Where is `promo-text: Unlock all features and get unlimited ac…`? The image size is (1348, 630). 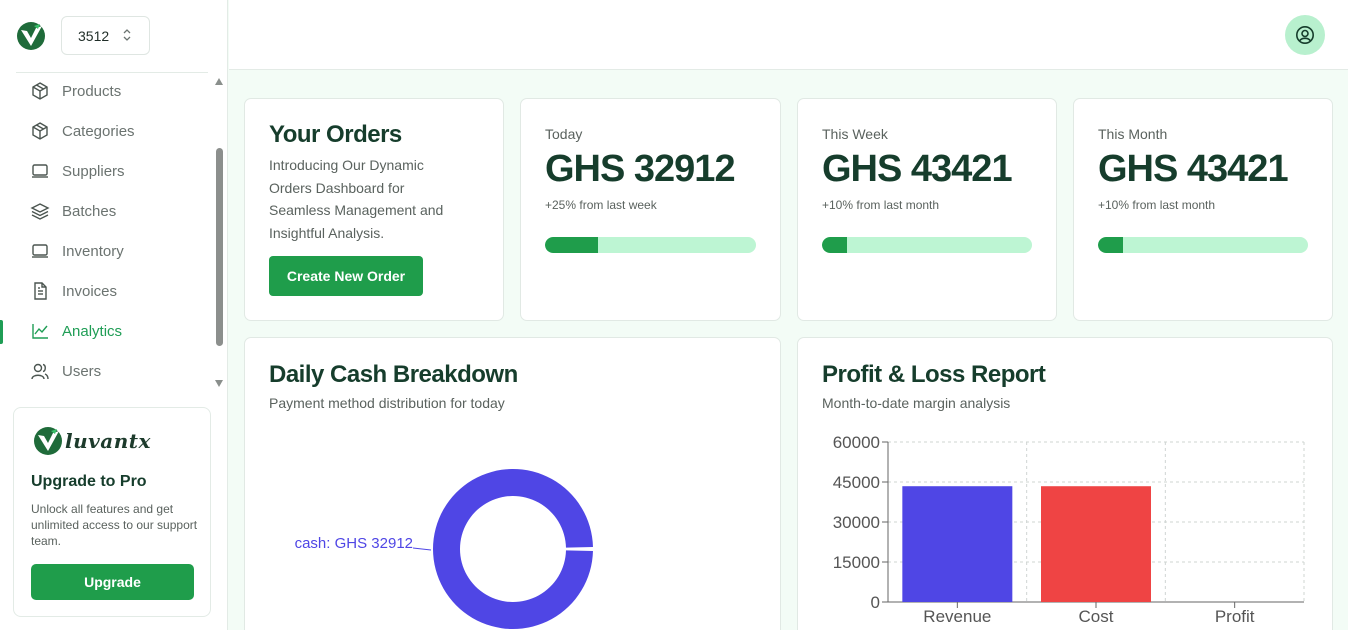
promo-text: Unlock all features and get unlimited ac… is located at coordinates (114, 525).